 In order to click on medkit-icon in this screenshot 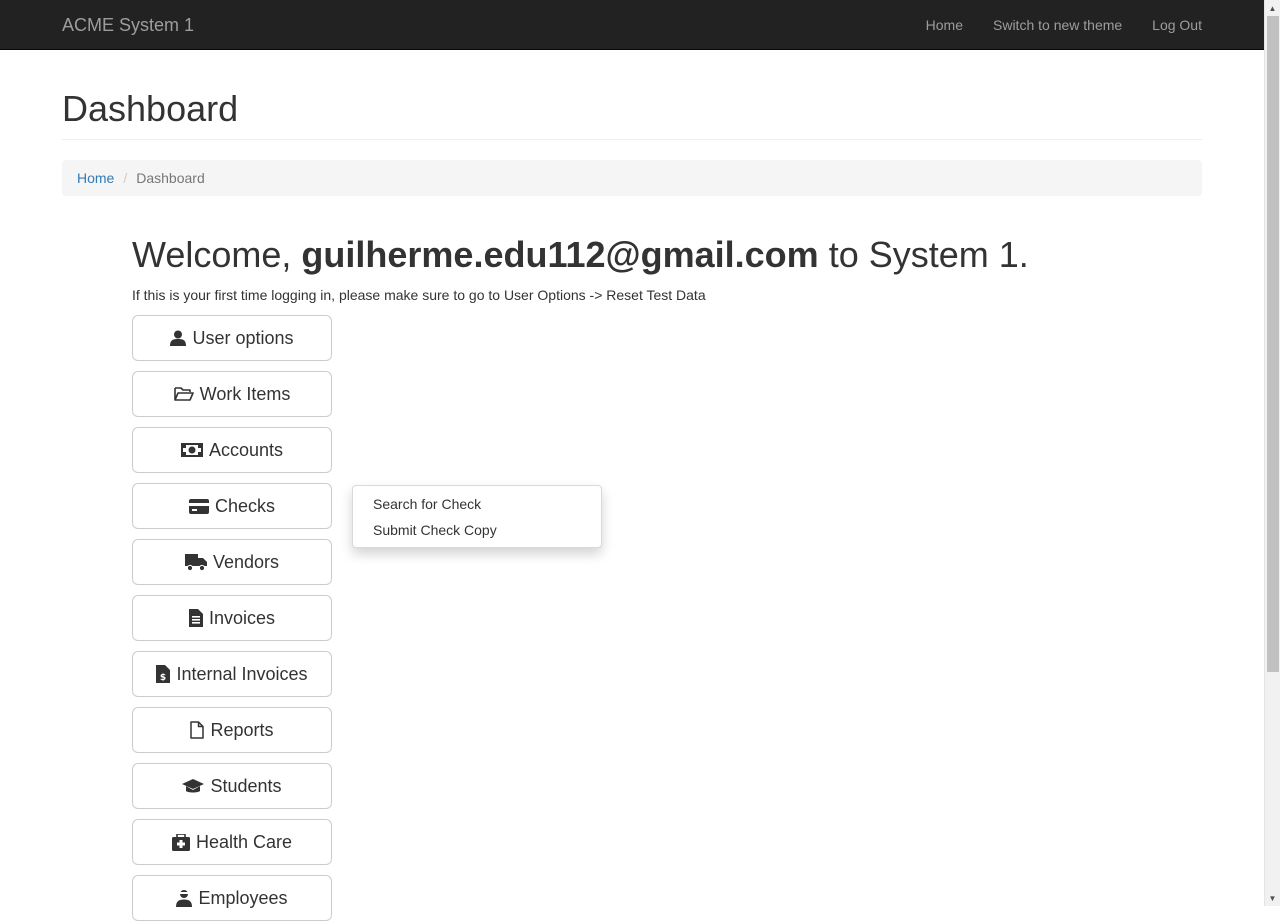, I will do `click(180, 842)`.